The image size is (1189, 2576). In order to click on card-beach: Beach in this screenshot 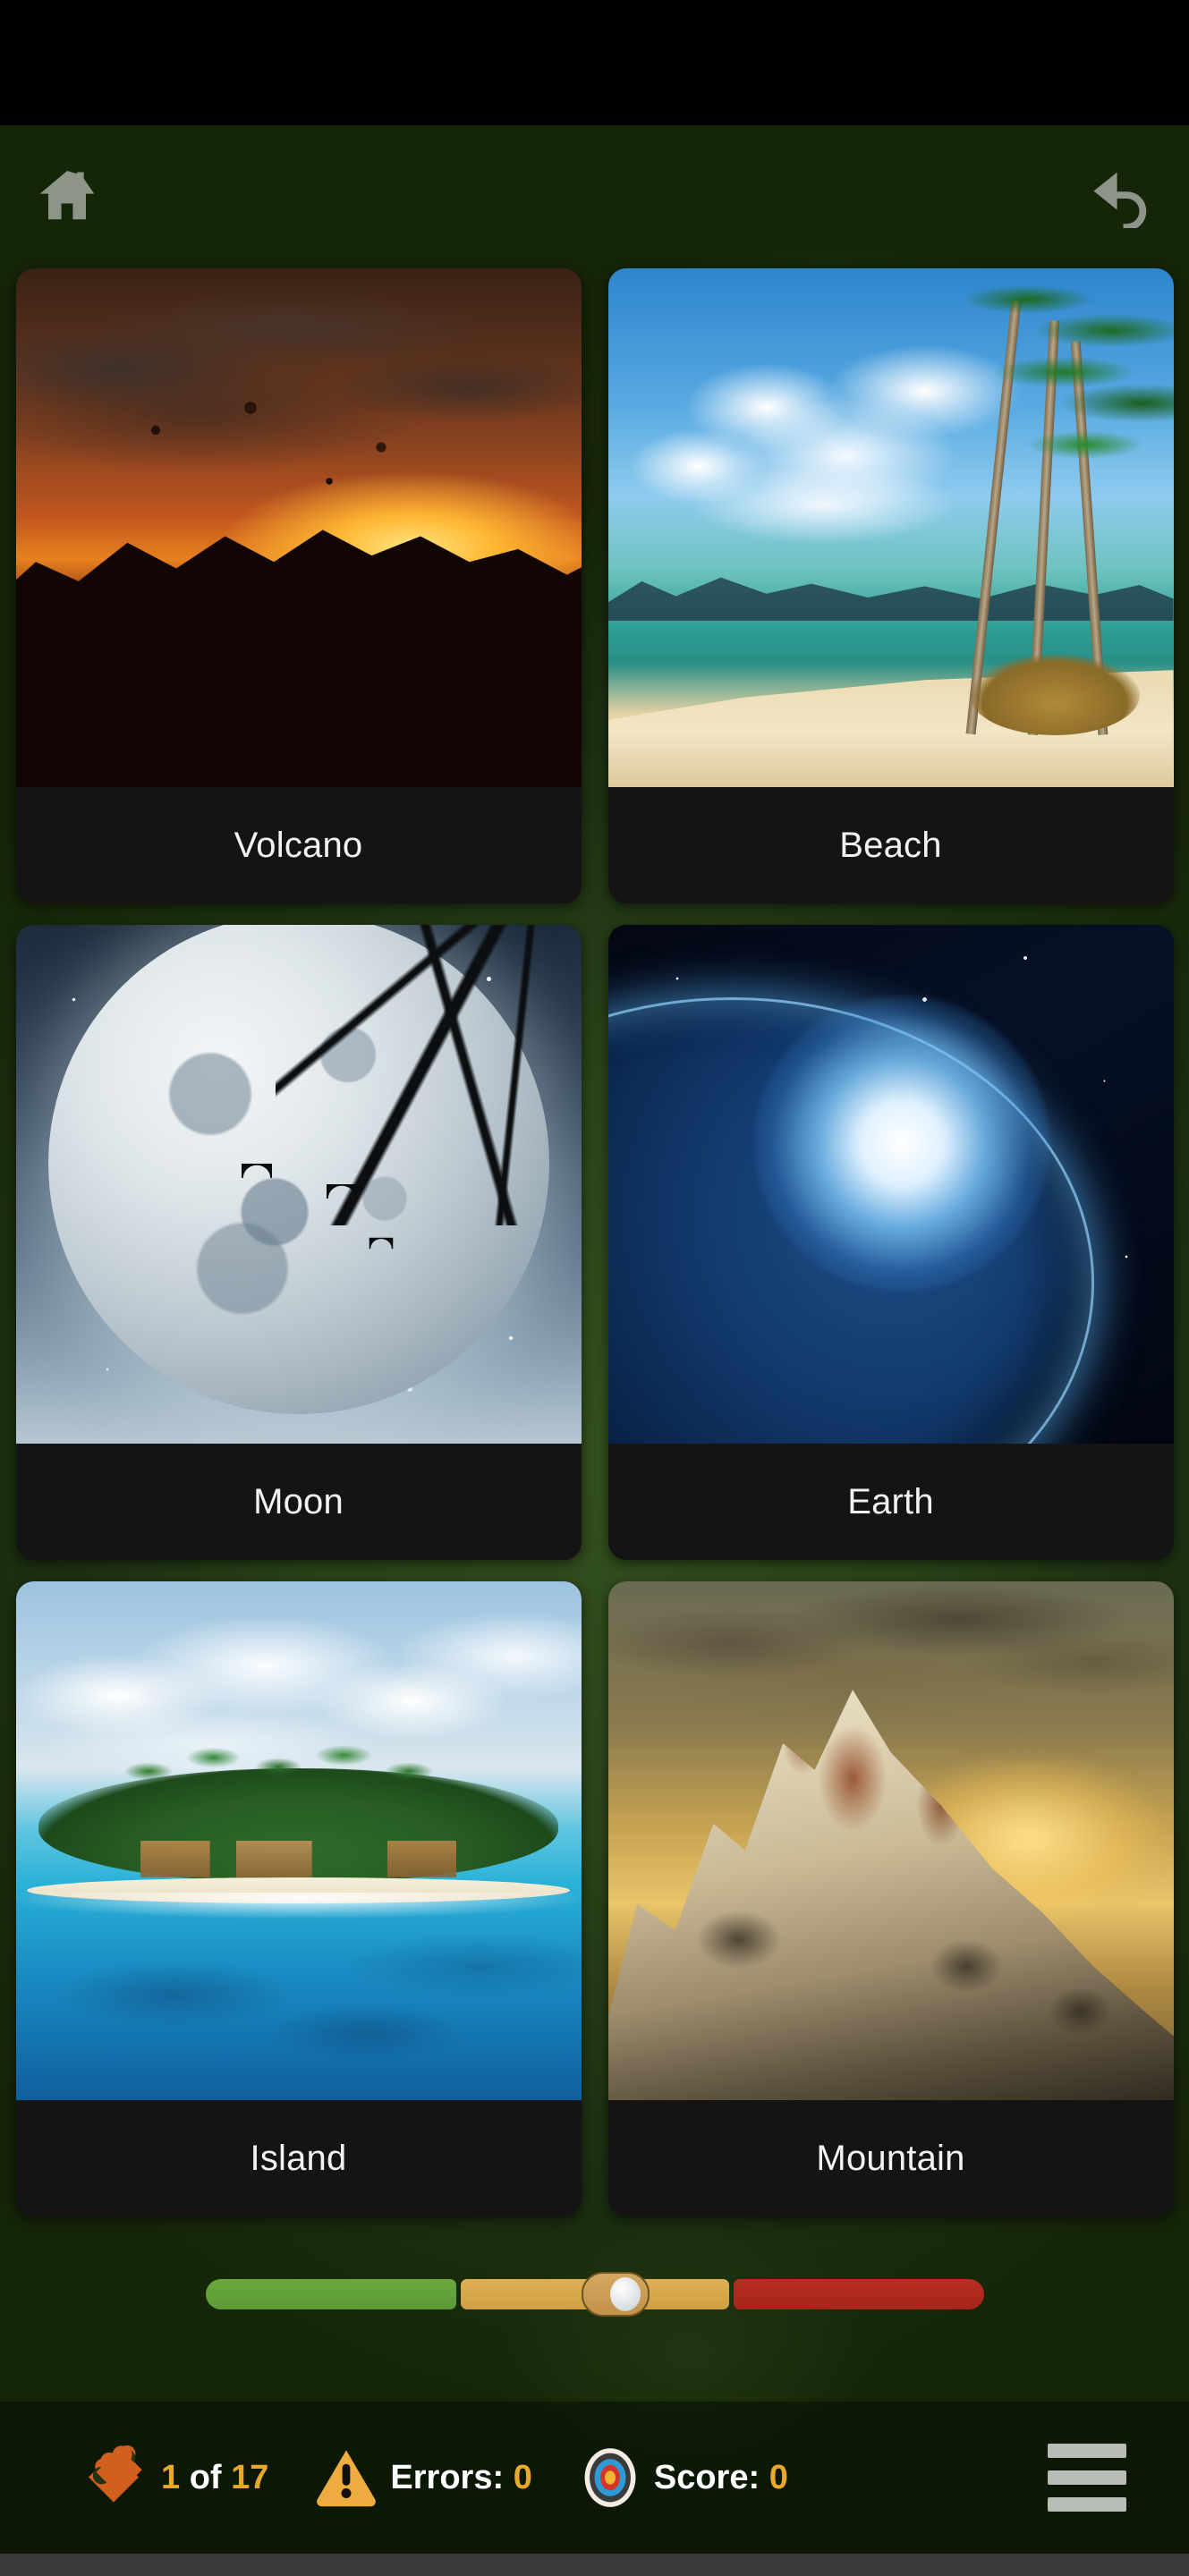, I will do `click(890, 585)`.